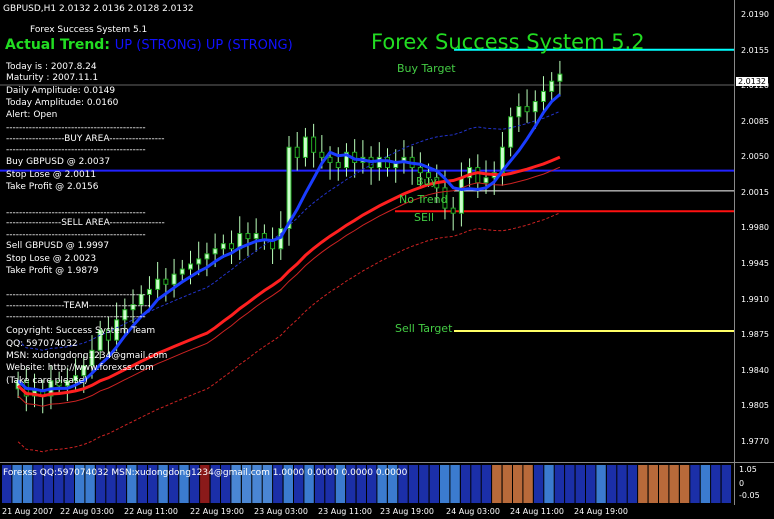 This screenshot has width=774, height=519. What do you see at coordinates (755, 228) in the screenshot?
I see `price-tick: 1.9980` at bounding box center [755, 228].